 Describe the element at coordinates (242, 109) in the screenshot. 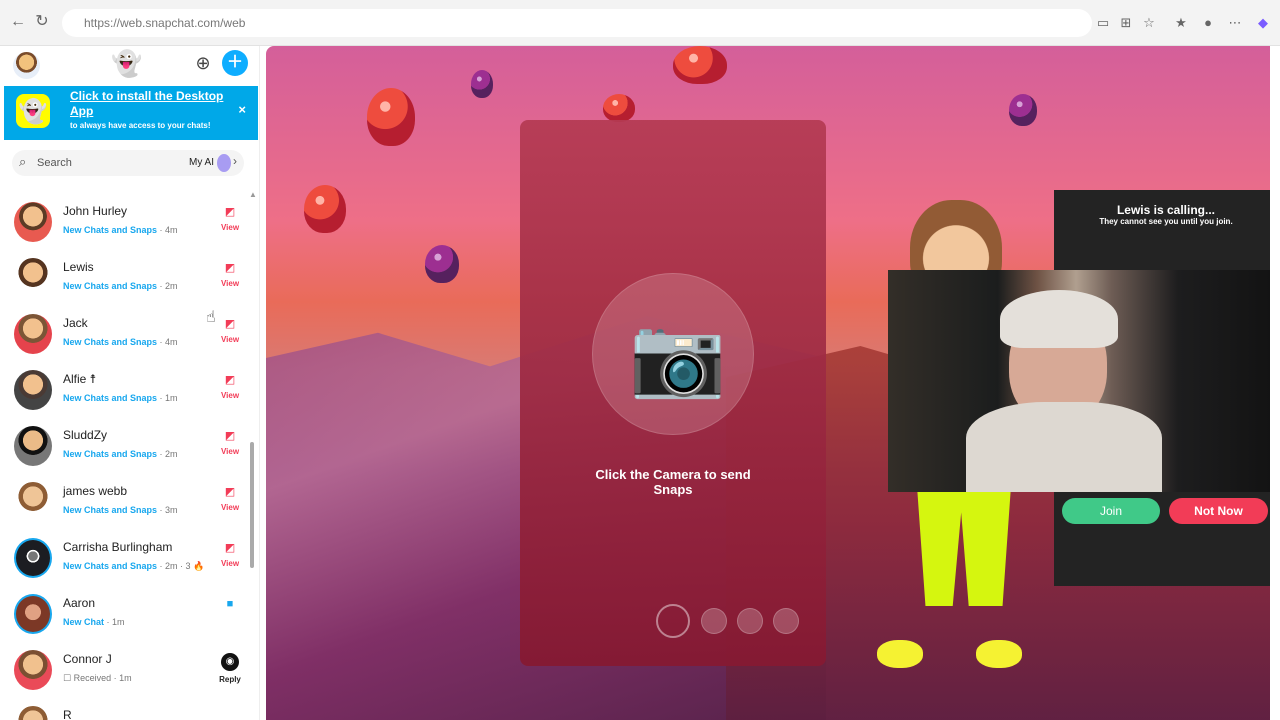

I see `close-icon: ×` at that location.